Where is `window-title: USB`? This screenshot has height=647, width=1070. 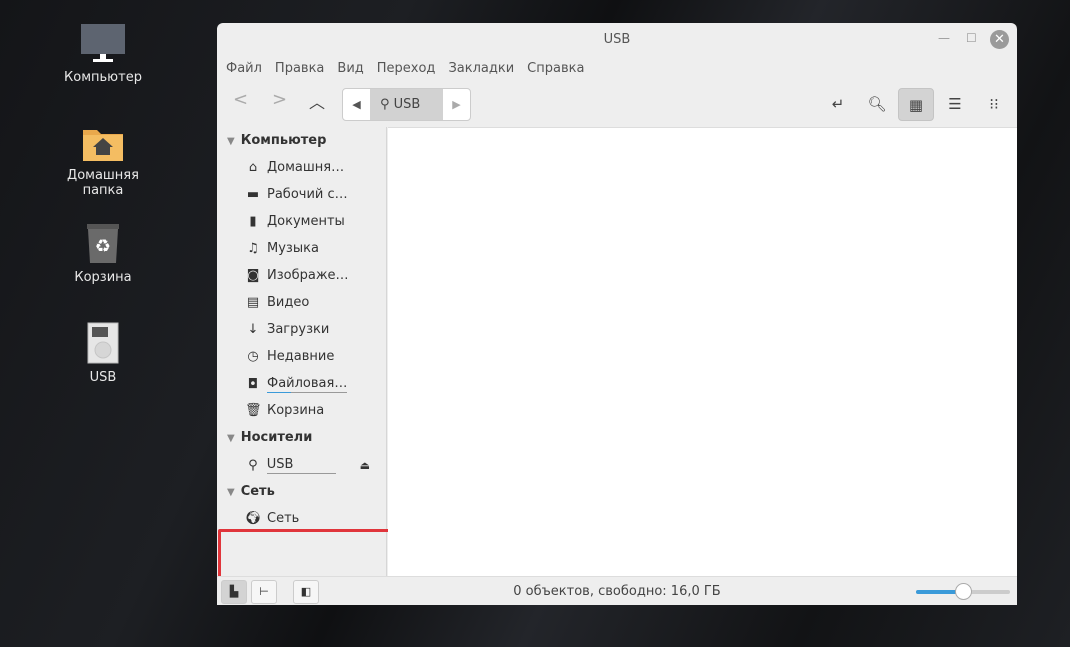 window-title: USB is located at coordinates (617, 39).